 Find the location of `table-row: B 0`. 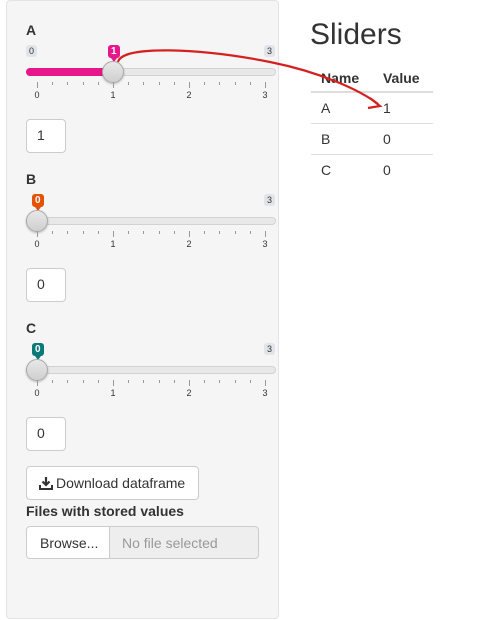

table-row: B 0 is located at coordinates (372, 138).